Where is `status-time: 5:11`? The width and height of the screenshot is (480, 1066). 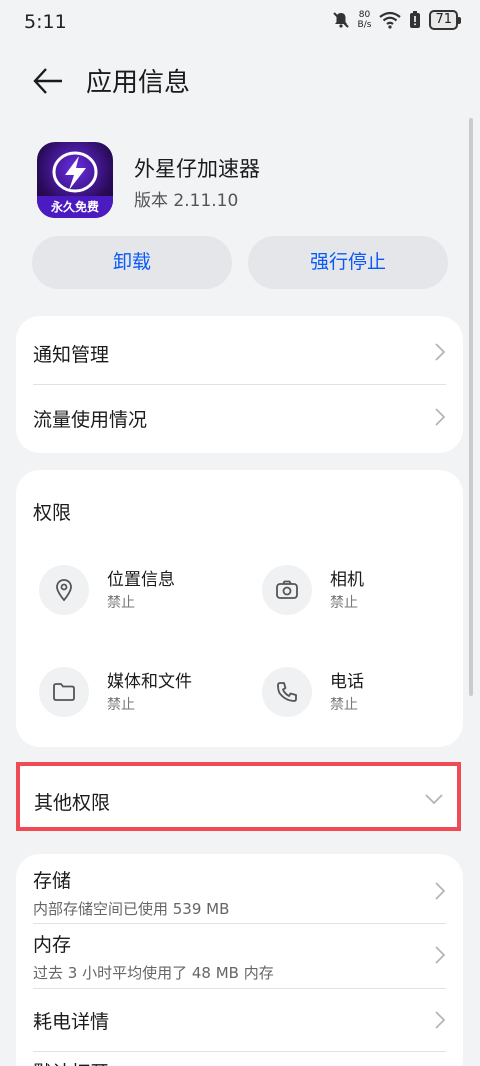
status-time: 5:11 is located at coordinates (45, 22).